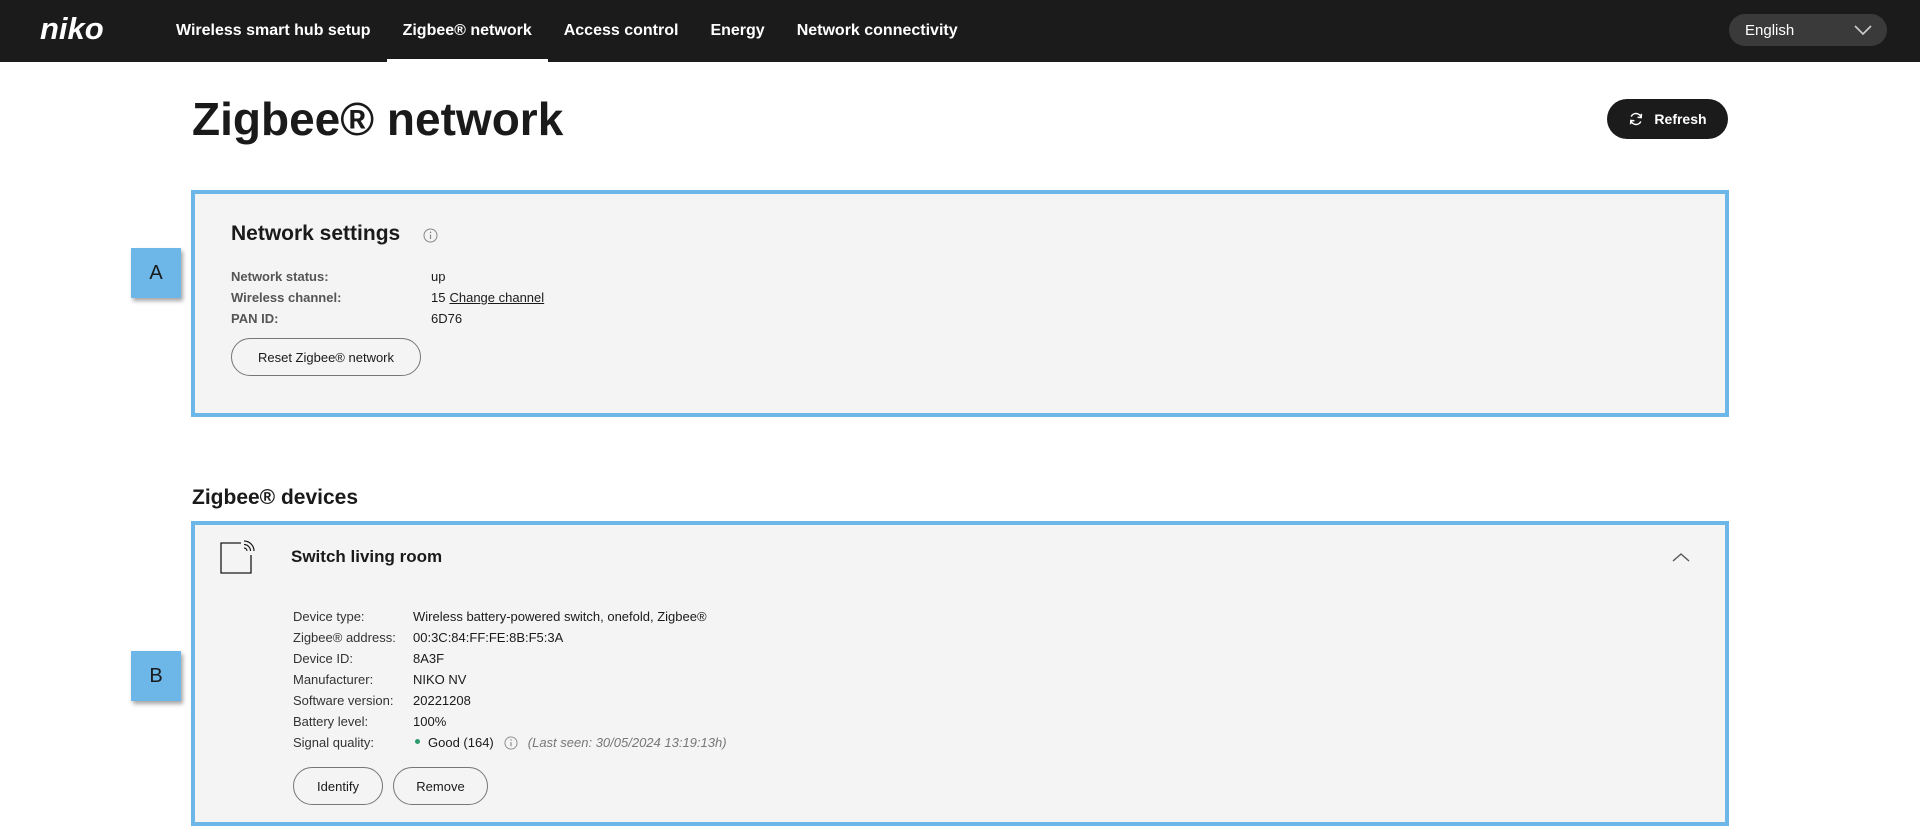  Describe the element at coordinates (430, 235) in the screenshot. I see `info-icon` at that location.